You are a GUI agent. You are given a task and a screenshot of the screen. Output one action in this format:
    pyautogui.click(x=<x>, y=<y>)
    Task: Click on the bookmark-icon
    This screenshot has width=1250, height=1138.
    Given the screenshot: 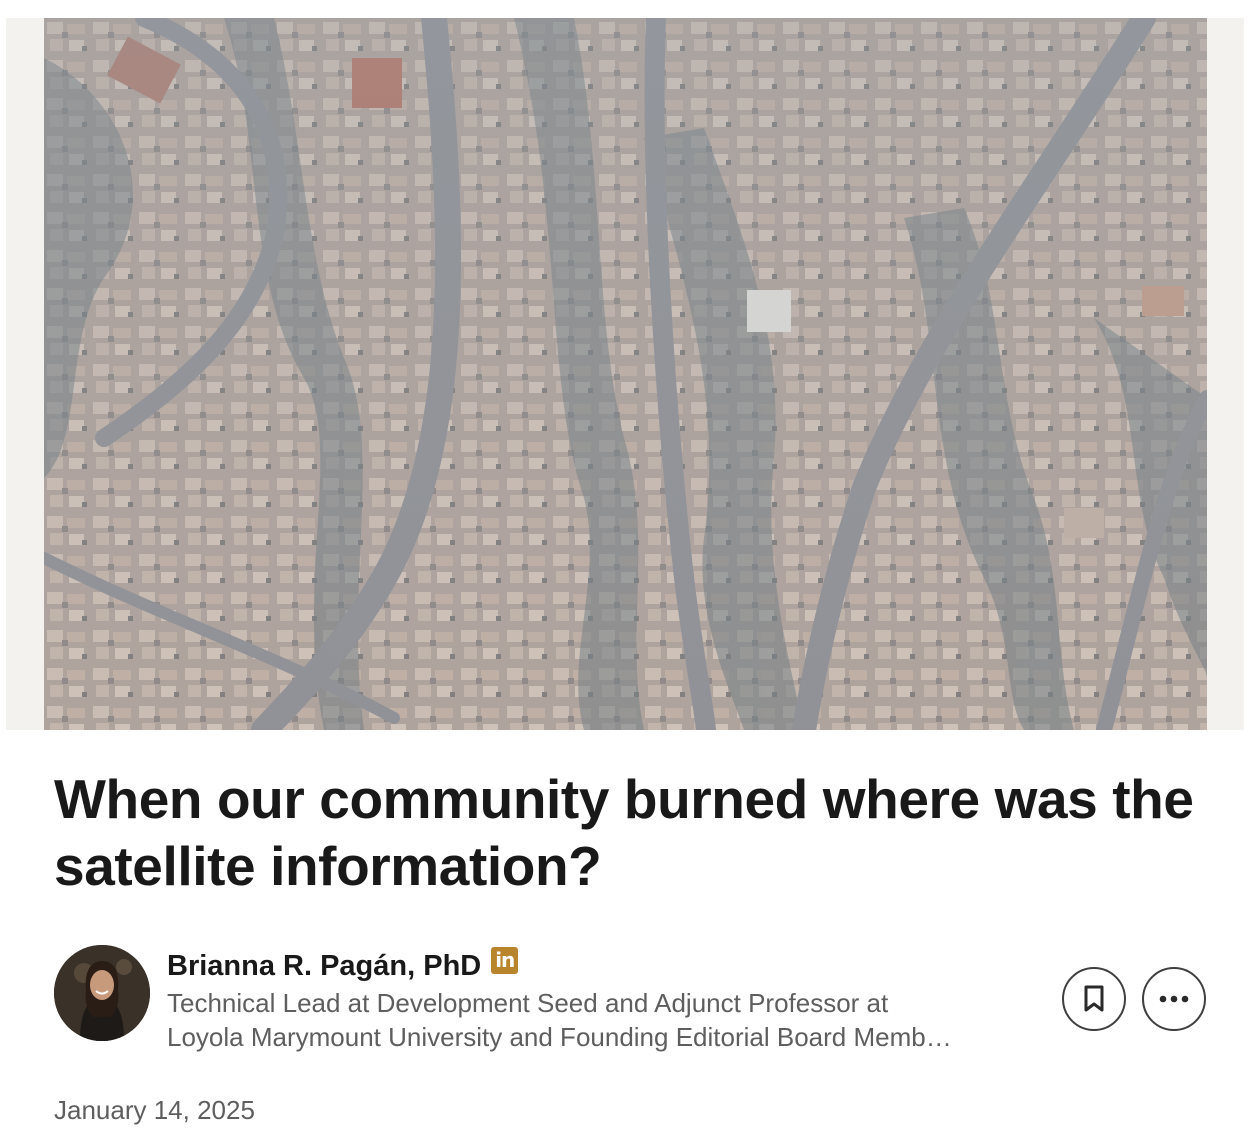 What is the action you would take?
    pyautogui.click(x=1094, y=998)
    